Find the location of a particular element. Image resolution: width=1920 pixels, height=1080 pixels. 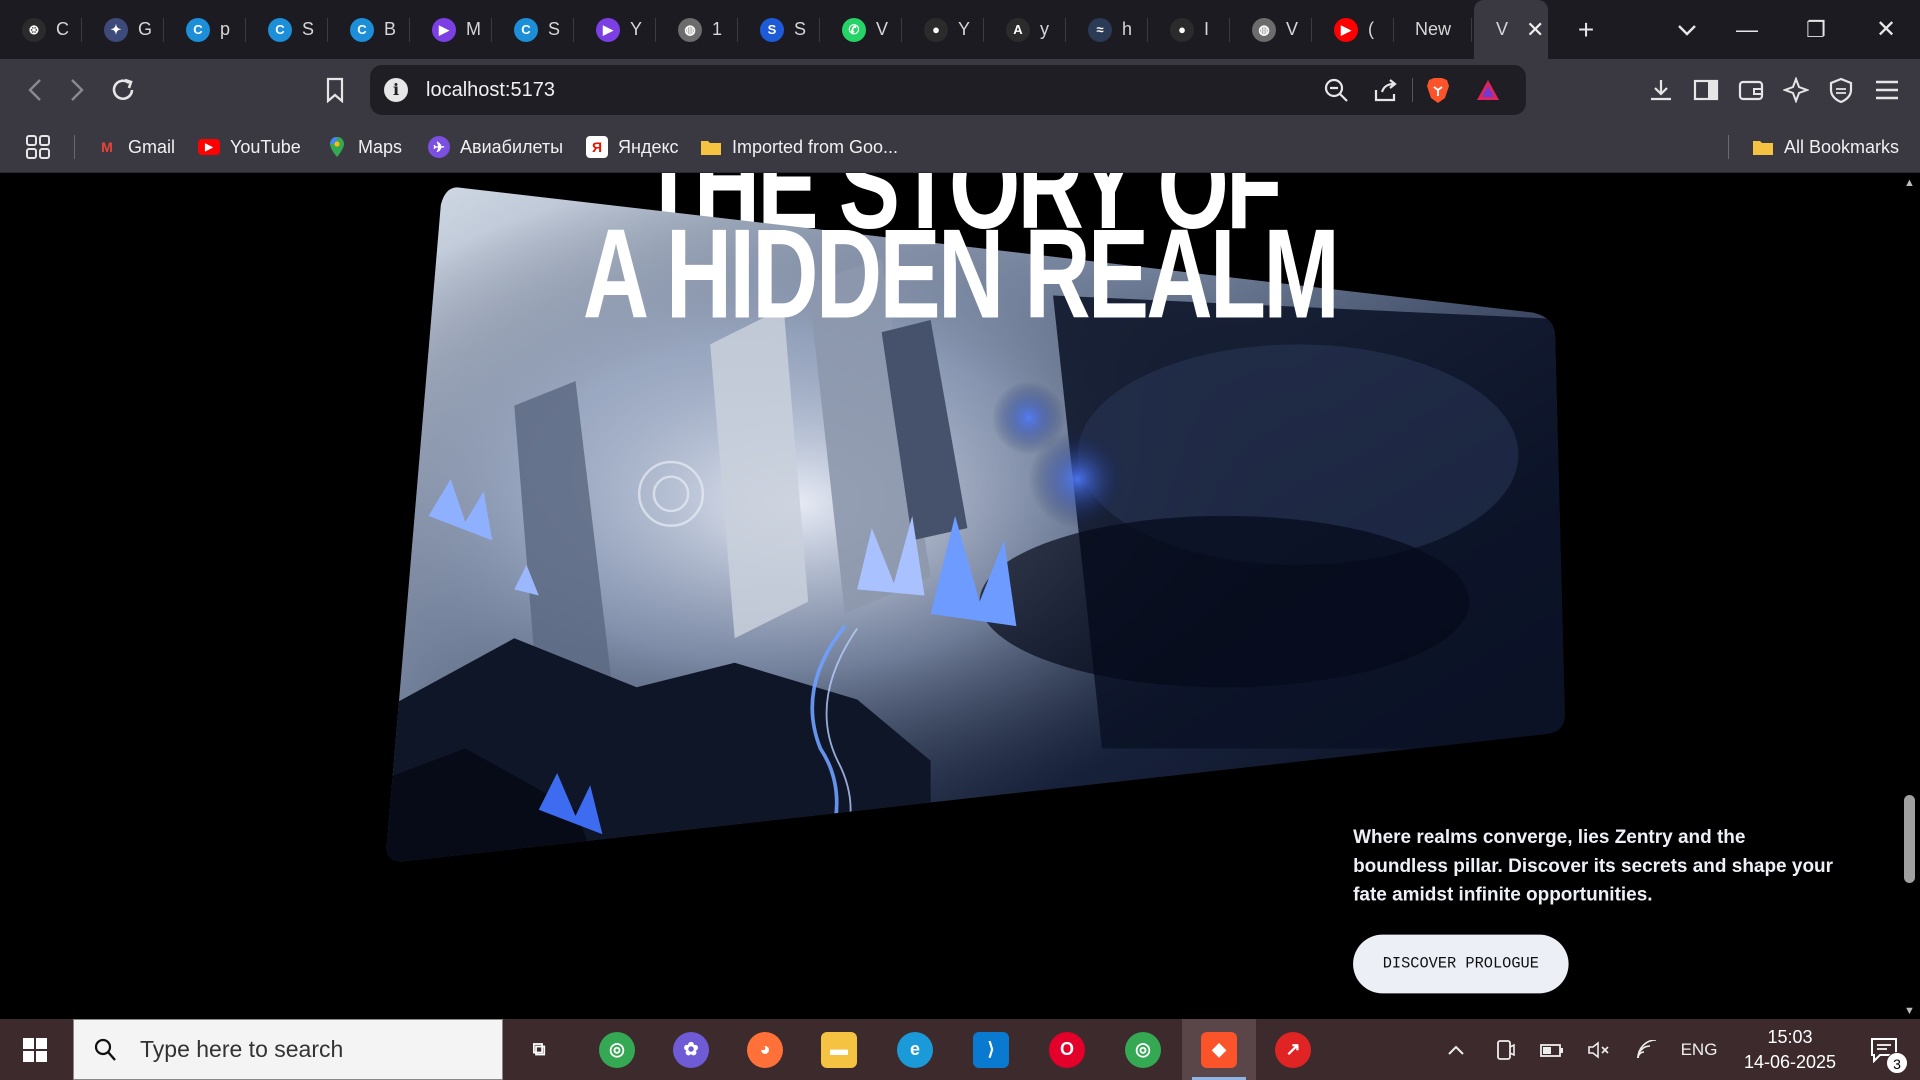

maps-pin-icon is located at coordinates (337, 147).